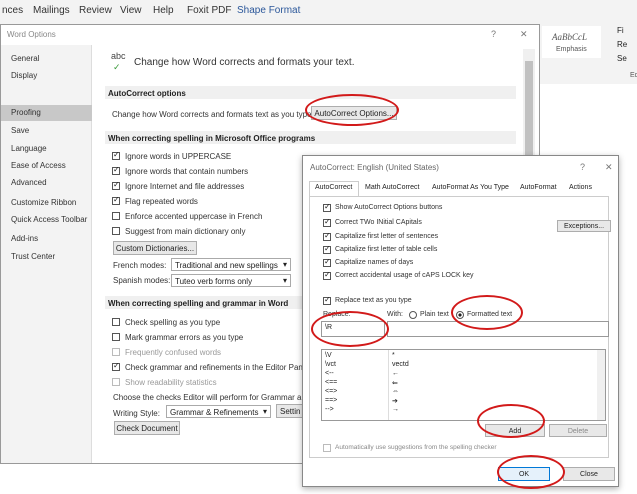 Image resolution: width=637 pixels, height=494 pixels. What do you see at coordinates (571, 42) in the screenshot?
I see `style-emphasis: AaBbCcL Emphasis` at bounding box center [571, 42].